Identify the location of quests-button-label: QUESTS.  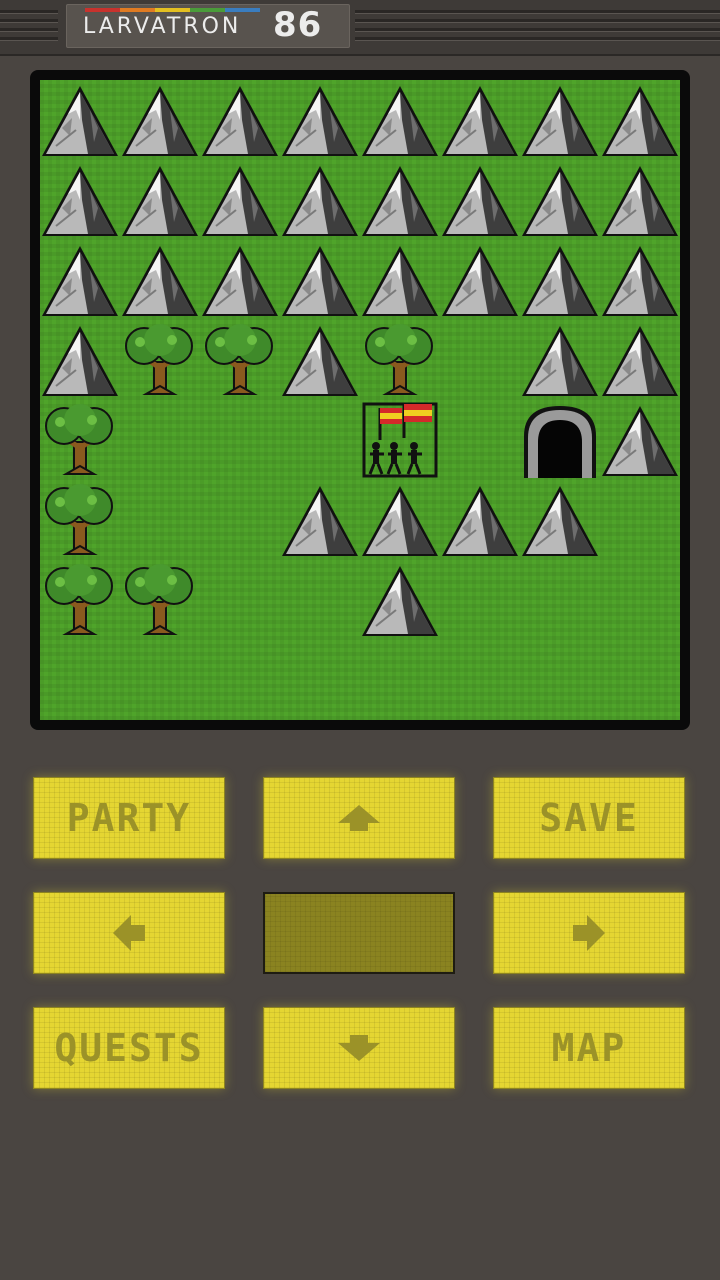
(129, 1048).